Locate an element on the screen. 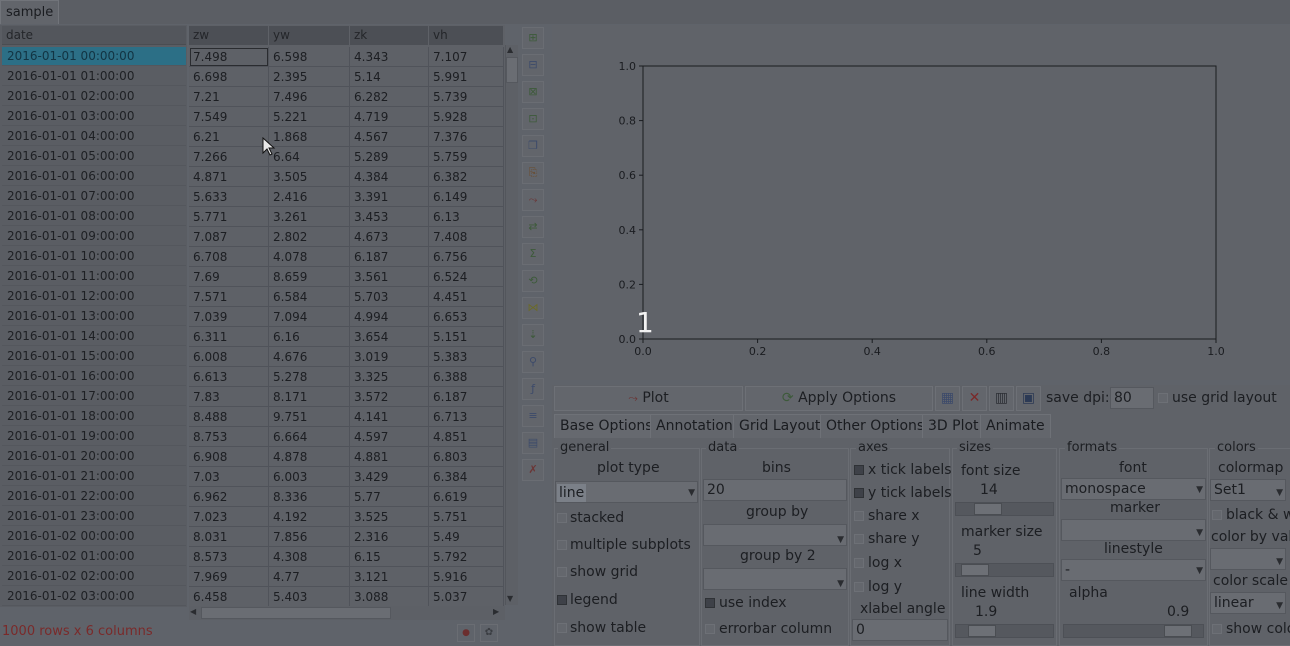  scroll-right-arrow-icon: ▶ is located at coordinates (496, 611).